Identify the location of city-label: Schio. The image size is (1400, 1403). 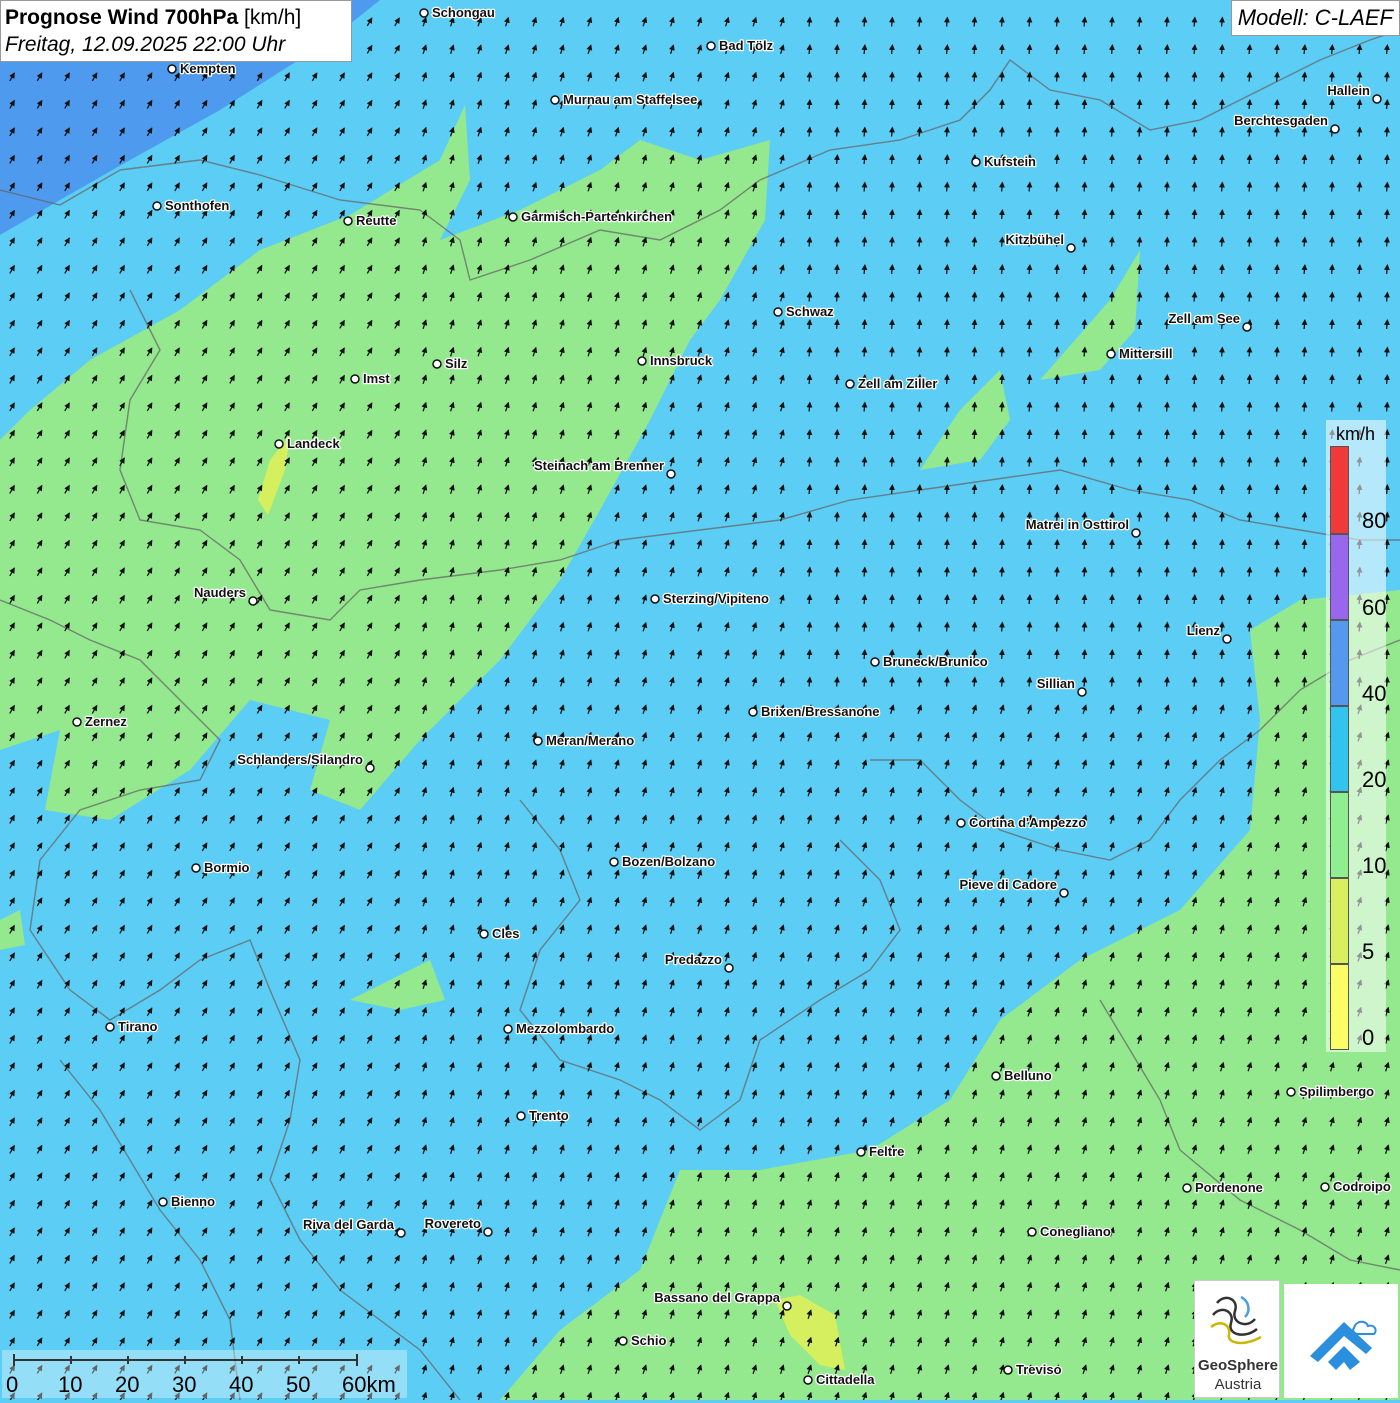
(648, 1340).